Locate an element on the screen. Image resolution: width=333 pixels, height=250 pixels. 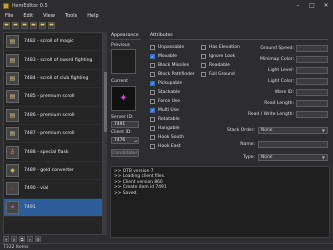
checkmark-icon: ✓ is located at coordinates (152, 56).